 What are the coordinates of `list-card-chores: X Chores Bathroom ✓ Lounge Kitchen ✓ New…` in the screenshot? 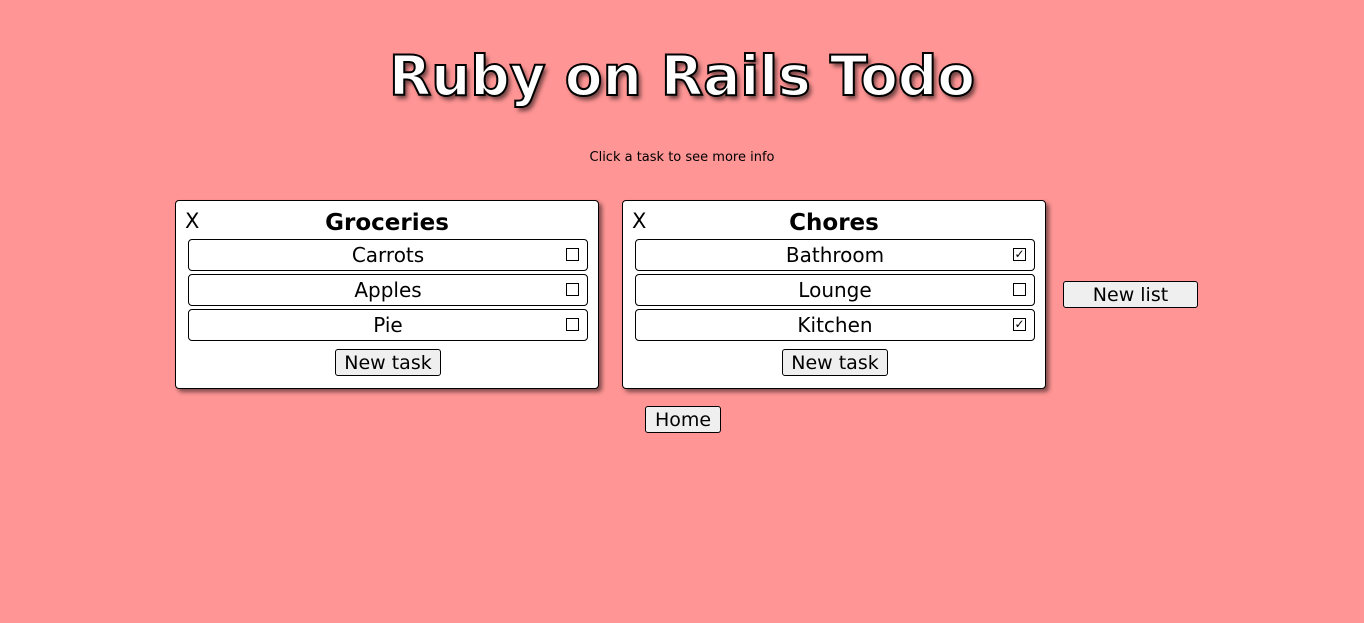 It's located at (834, 294).